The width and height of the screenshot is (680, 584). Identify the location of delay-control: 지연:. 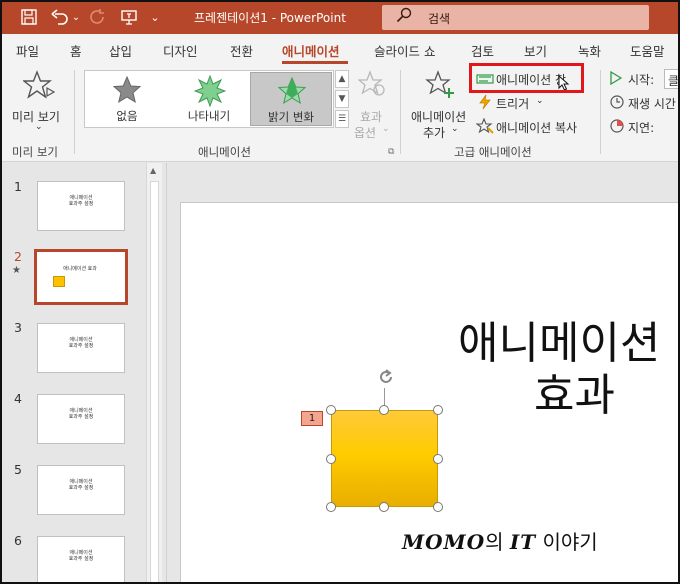
(643, 127).